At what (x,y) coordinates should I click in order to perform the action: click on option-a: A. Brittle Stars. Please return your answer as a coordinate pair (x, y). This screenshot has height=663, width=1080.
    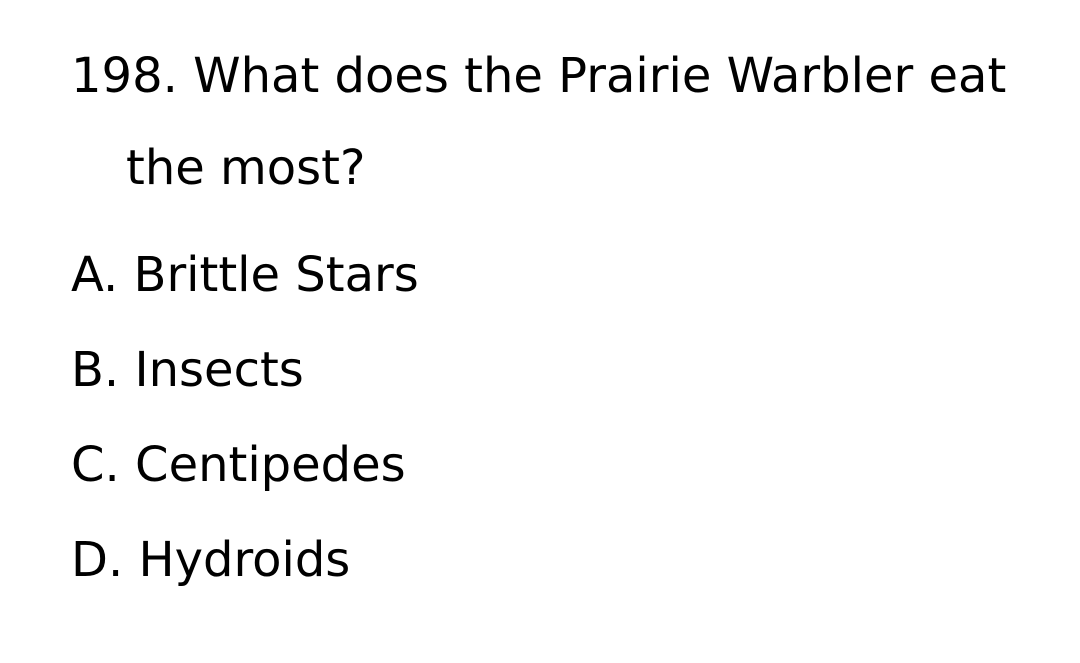
    Looking at the image, I should click on (245, 275).